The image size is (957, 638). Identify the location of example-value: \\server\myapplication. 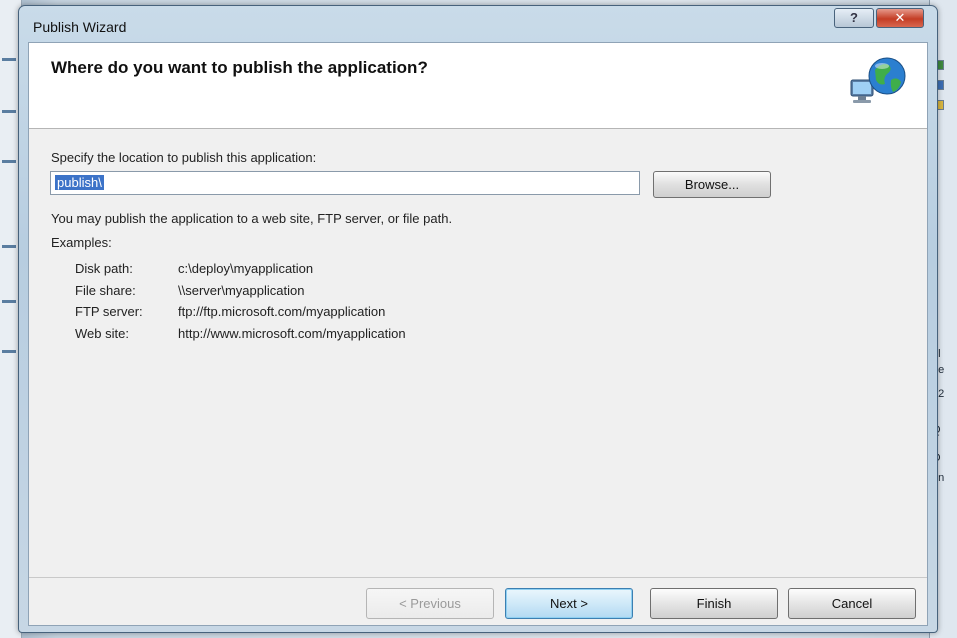
(241, 290).